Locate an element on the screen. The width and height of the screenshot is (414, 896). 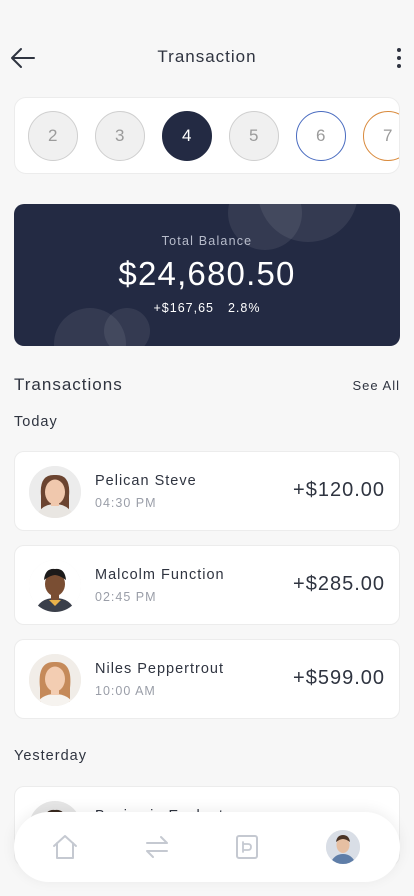
transaction-name: Malcolm Function is located at coordinates (160, 575).